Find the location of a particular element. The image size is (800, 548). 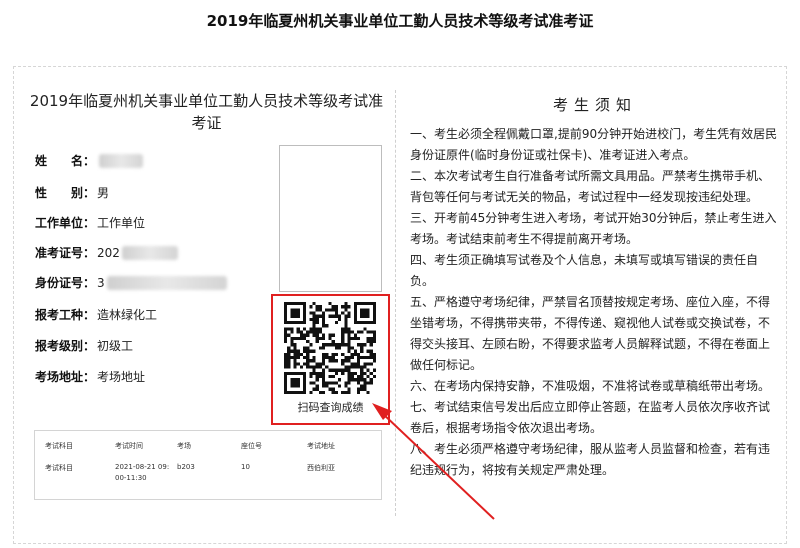

table-header: 座位号 is located at coordinates (251, 446).